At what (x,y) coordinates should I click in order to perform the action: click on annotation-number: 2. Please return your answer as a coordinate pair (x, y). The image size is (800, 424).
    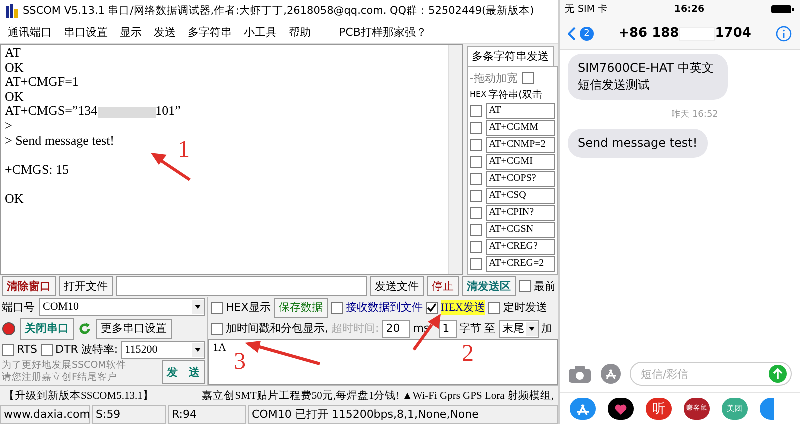
    Looking at the image, I should click on (468, 354).